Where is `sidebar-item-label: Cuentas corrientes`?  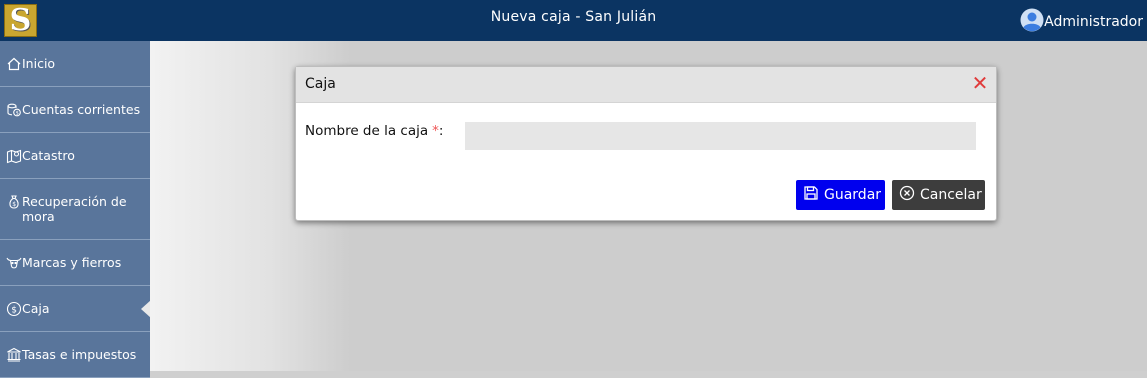
sidebar-item-label: Cuentas corrientes is located at coordinates (81, 109).